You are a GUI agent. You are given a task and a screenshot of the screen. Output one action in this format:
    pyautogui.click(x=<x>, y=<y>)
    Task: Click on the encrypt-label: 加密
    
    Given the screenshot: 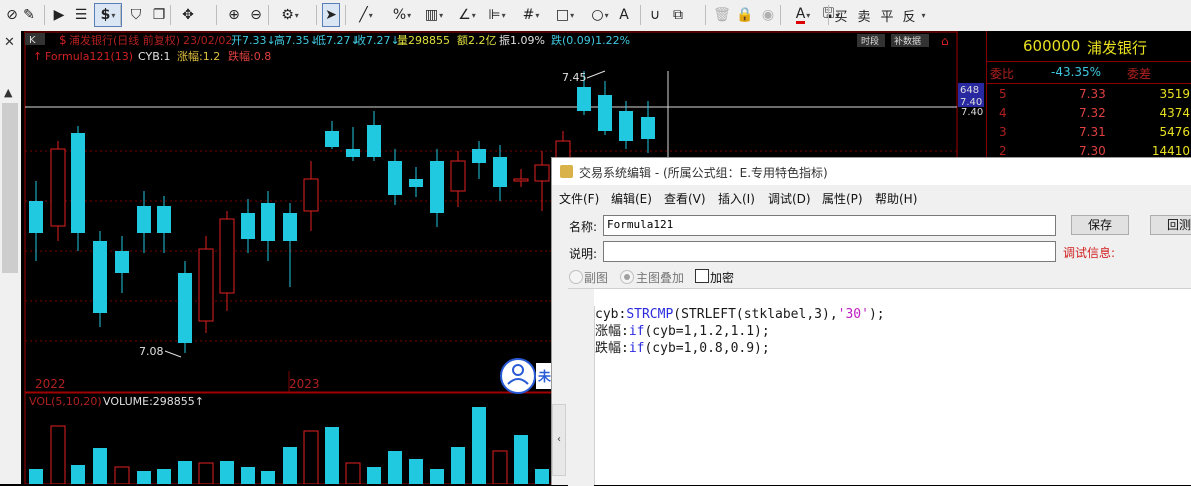 What is the action you would take?
    pyautogui.click(x=722, y=278)
    